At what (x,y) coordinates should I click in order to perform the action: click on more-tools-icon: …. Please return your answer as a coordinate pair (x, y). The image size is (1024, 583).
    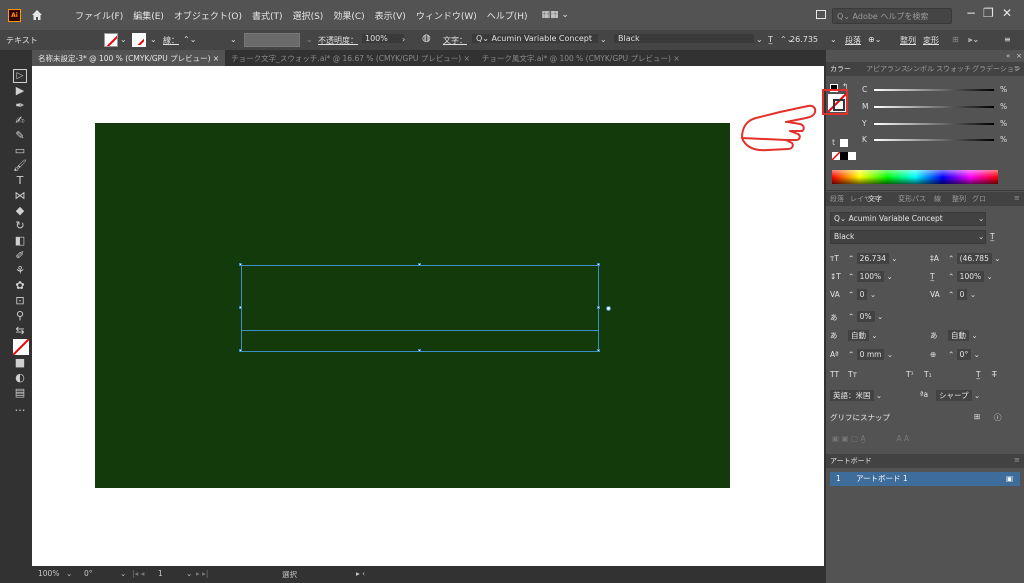
    Looking at the image, I should click on (20, 408).